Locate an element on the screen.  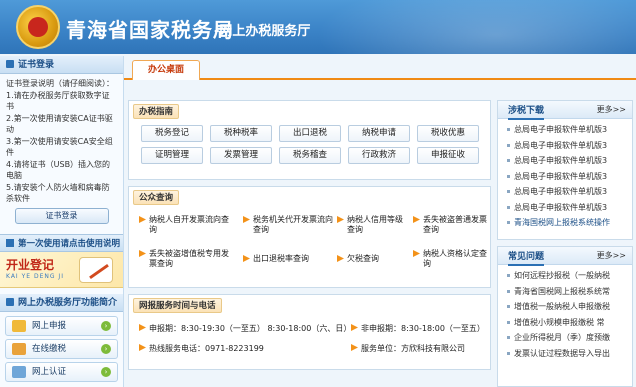
guide-button: 税务登记 is located at coordinates (172, 133).